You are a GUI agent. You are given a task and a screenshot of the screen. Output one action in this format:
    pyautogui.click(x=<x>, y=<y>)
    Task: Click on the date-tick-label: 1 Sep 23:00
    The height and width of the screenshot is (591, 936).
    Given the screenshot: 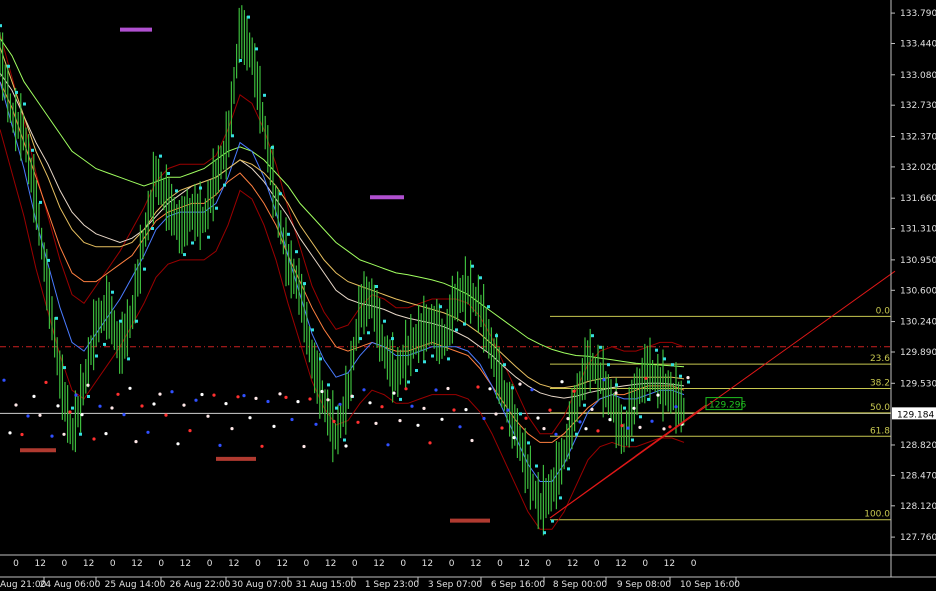 What is the action you would take?
    pyautogui.click(x=392, y=585)
    